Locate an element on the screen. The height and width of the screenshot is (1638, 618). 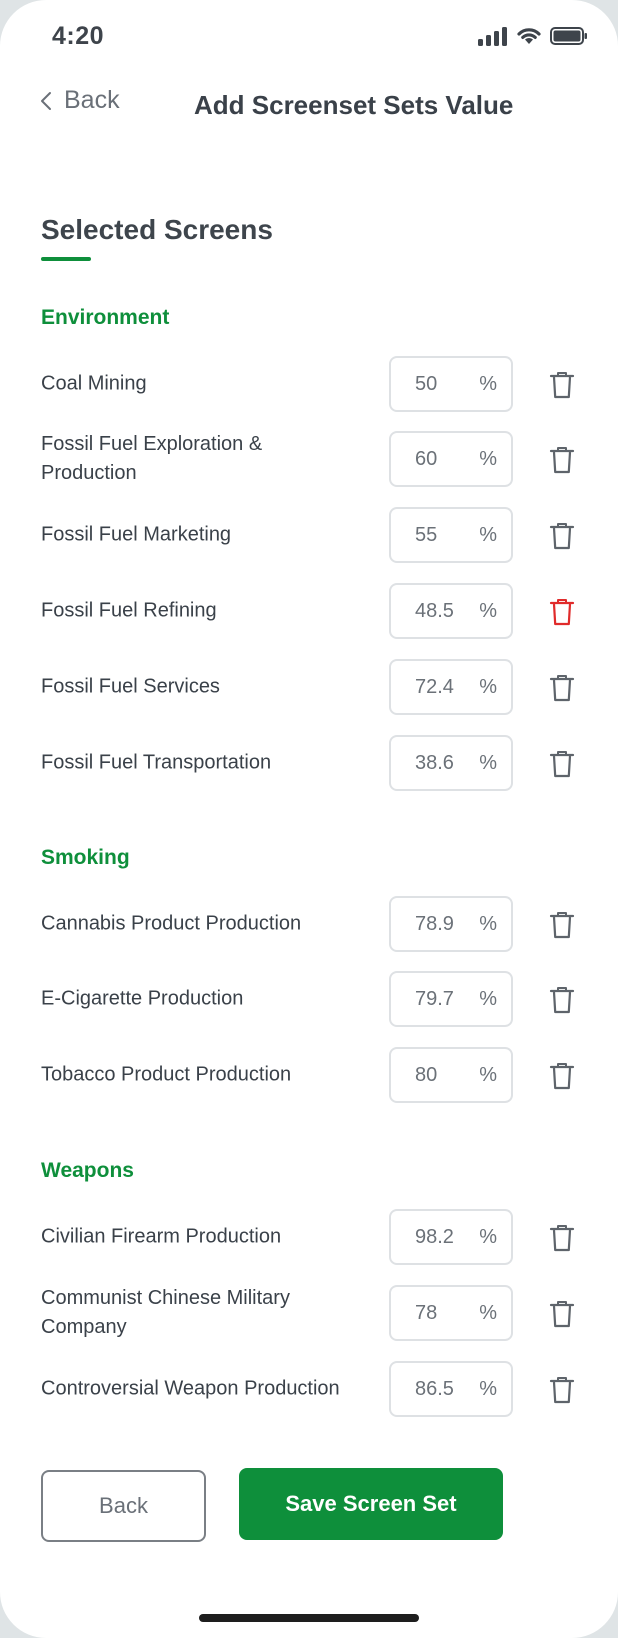
screen-label: Fossil Fuel Services is located at coordinates (130, 686).